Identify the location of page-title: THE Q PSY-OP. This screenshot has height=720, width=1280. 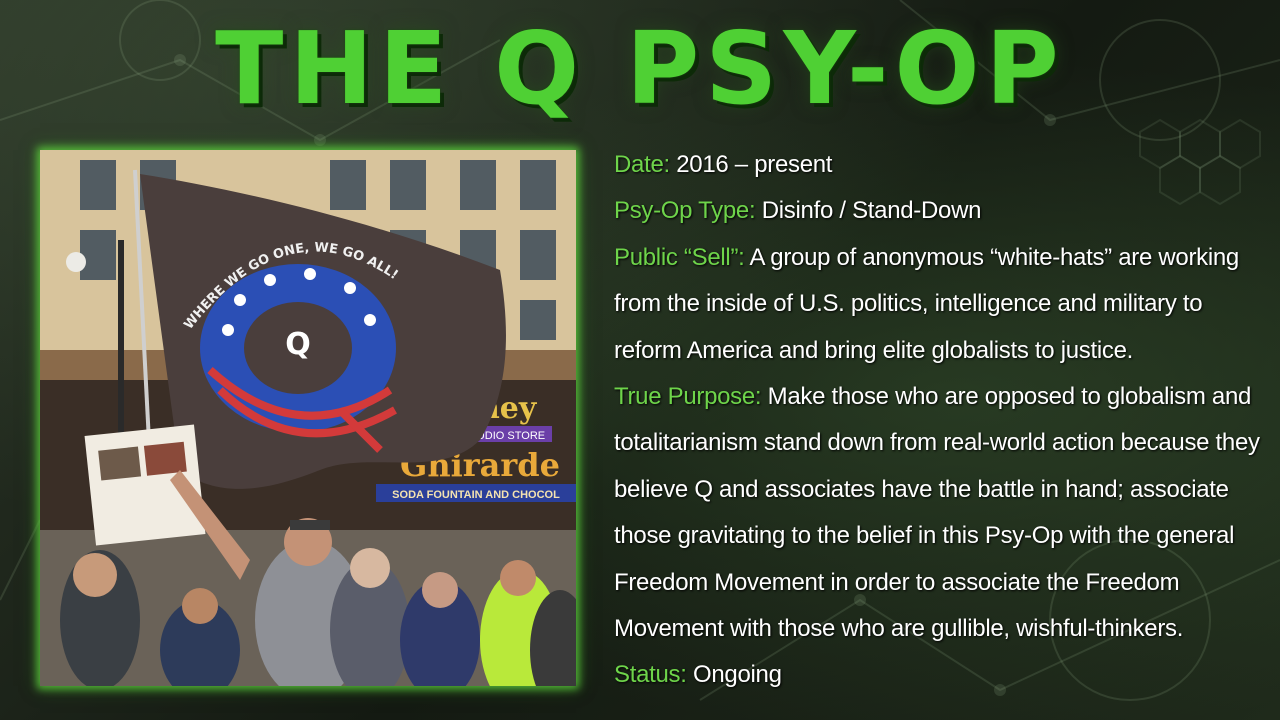
(640, 68).